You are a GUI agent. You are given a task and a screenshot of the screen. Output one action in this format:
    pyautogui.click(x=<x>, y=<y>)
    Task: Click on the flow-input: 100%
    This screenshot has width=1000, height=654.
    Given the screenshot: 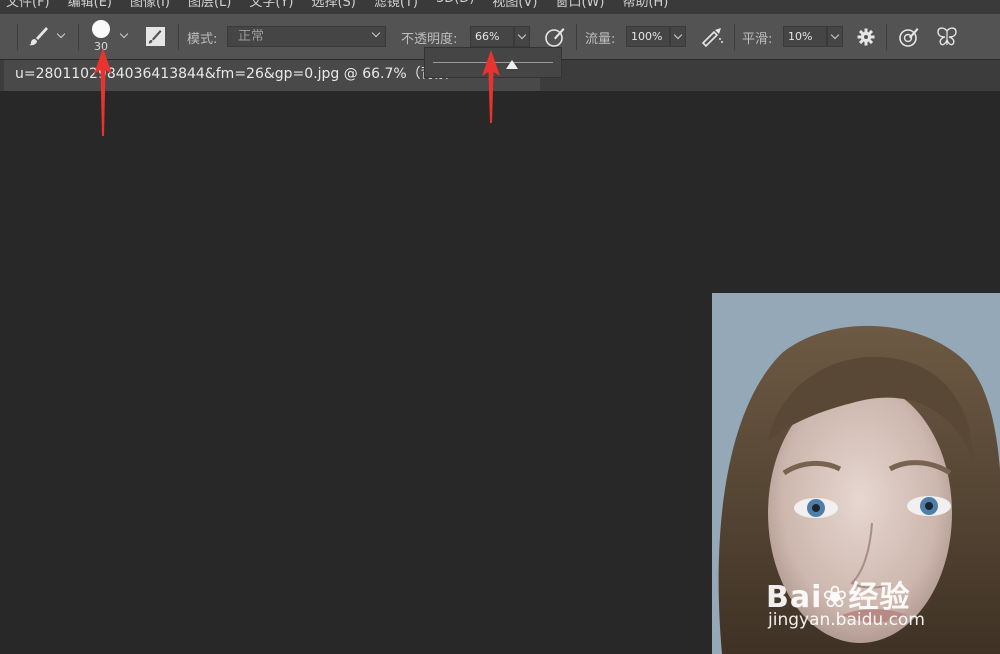 What is the action you would take?
    pyautogui.click(x=648, y=36)
    